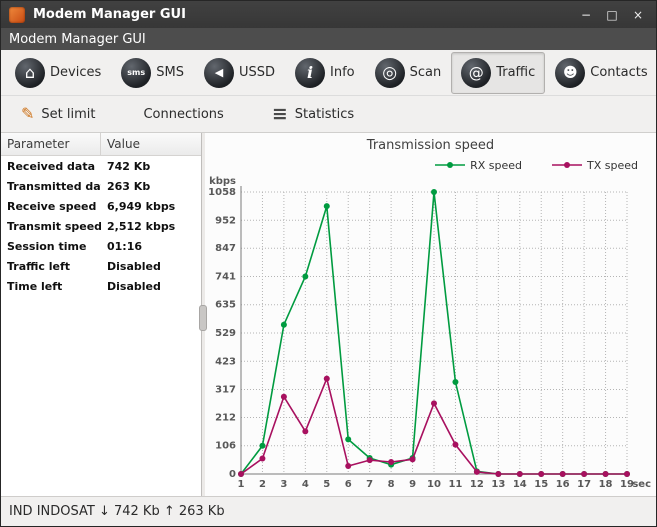 The image size is (657, 527). I want to click on subtoolbar-button-set-limit: ✎ Set limit, so click(58, 114).